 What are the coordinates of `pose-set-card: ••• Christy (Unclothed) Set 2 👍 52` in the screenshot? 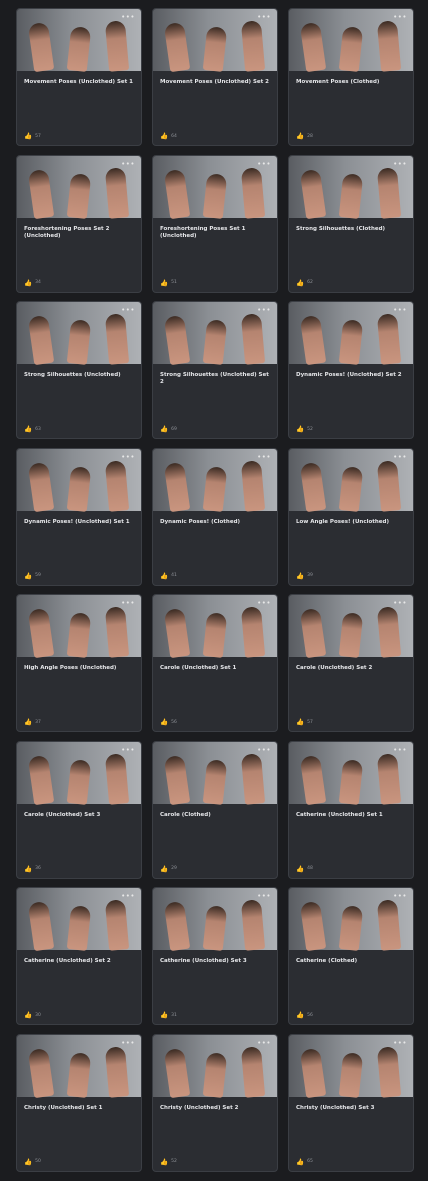 It's located at (215, 1102).